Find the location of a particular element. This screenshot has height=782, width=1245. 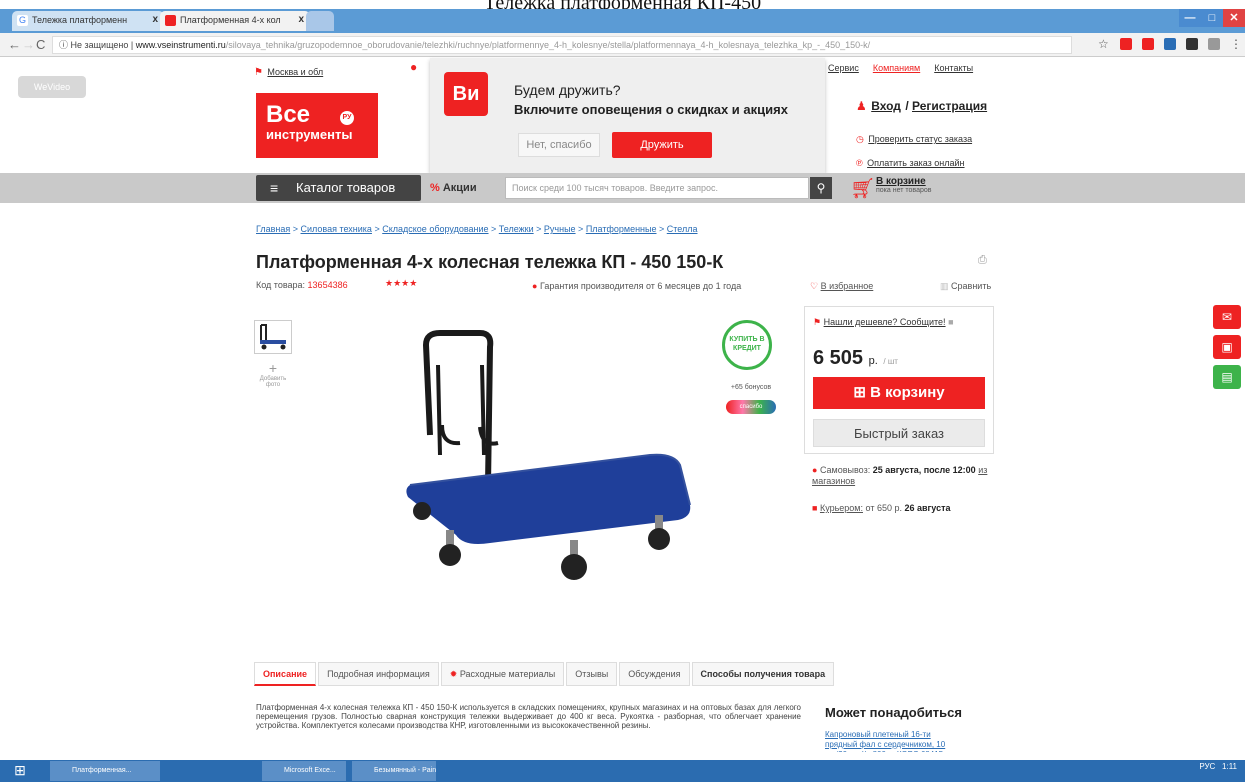

contacts-link: Контакты is located at coordinates (953, 68).